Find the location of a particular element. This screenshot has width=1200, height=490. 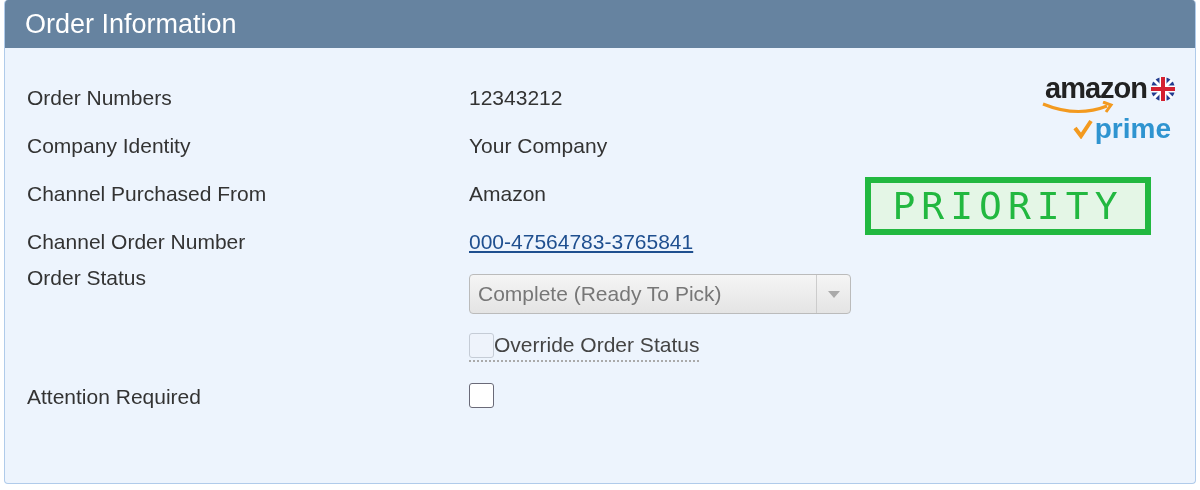

field-value: Amazon is located at coordinates (508, 194).